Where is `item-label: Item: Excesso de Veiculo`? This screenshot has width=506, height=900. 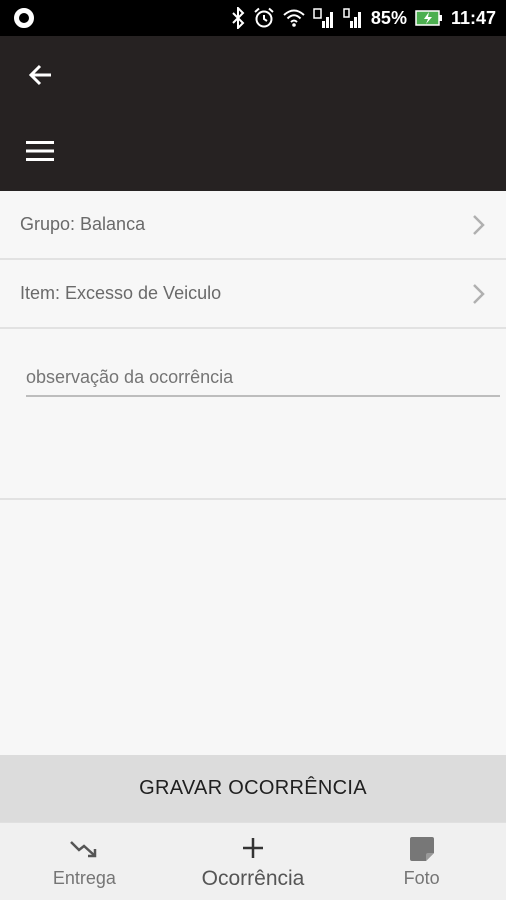
item-label: Item: Excesso de Veiculo is located at coordinates (121, 293).